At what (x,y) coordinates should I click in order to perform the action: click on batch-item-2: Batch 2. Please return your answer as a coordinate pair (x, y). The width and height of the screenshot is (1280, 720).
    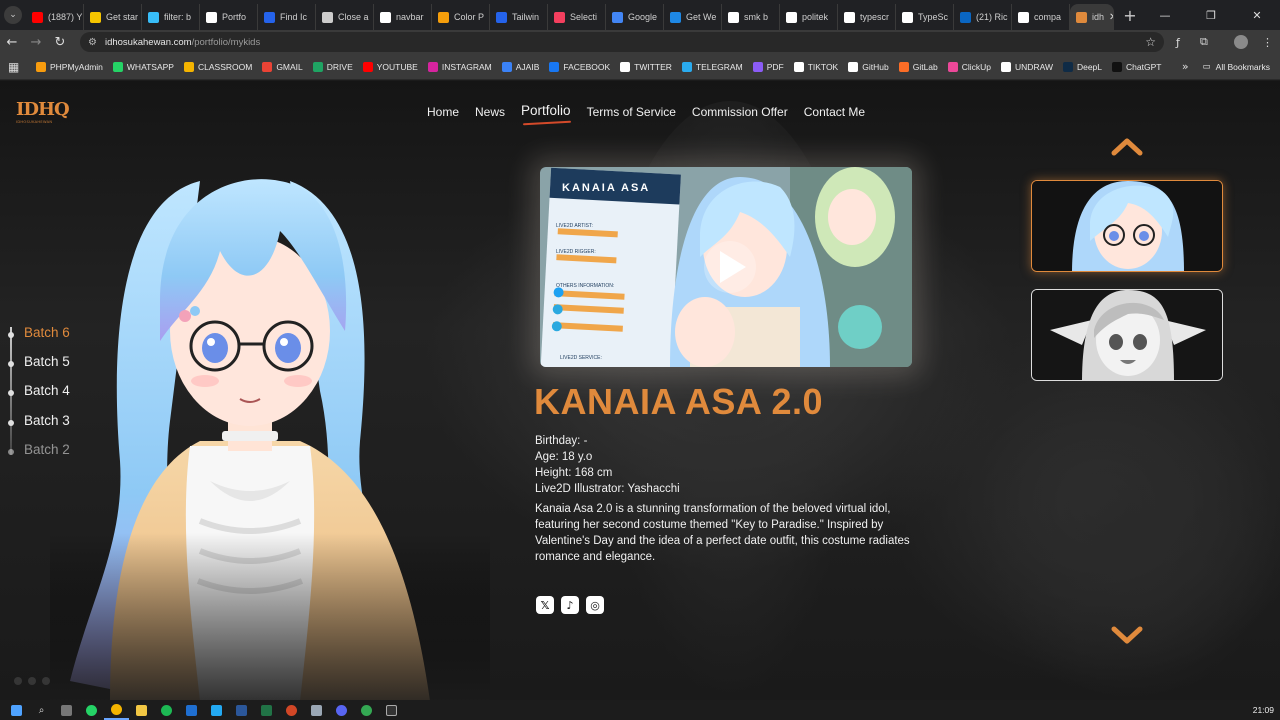
    Looking at the image, I should click on (39, 449).